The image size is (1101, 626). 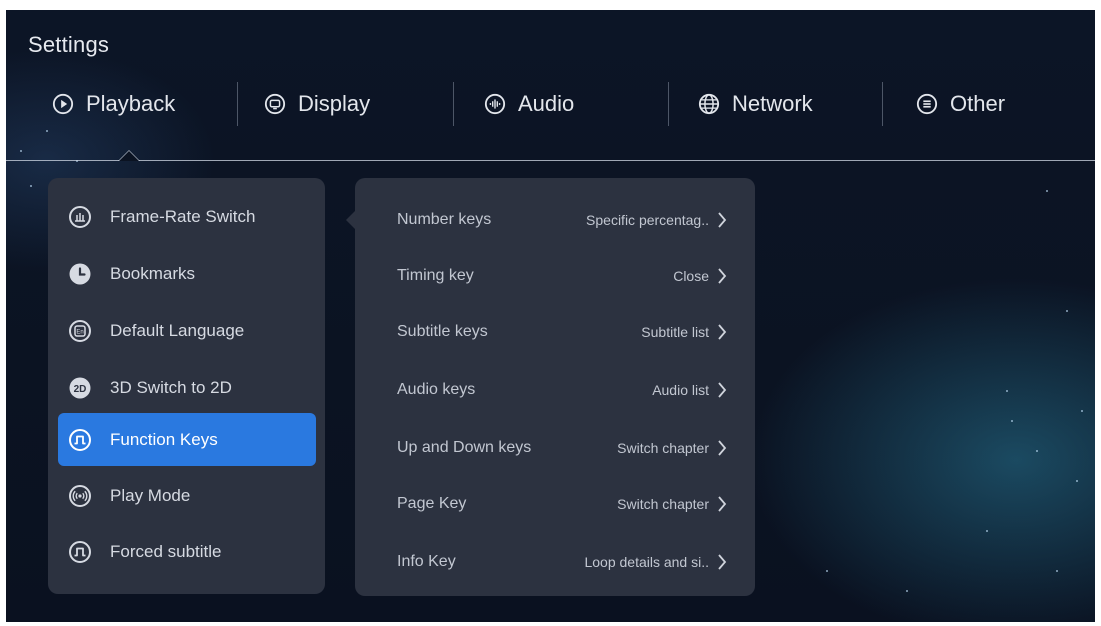 I want to click on tab-label: Display, so click(x=334, y=103).